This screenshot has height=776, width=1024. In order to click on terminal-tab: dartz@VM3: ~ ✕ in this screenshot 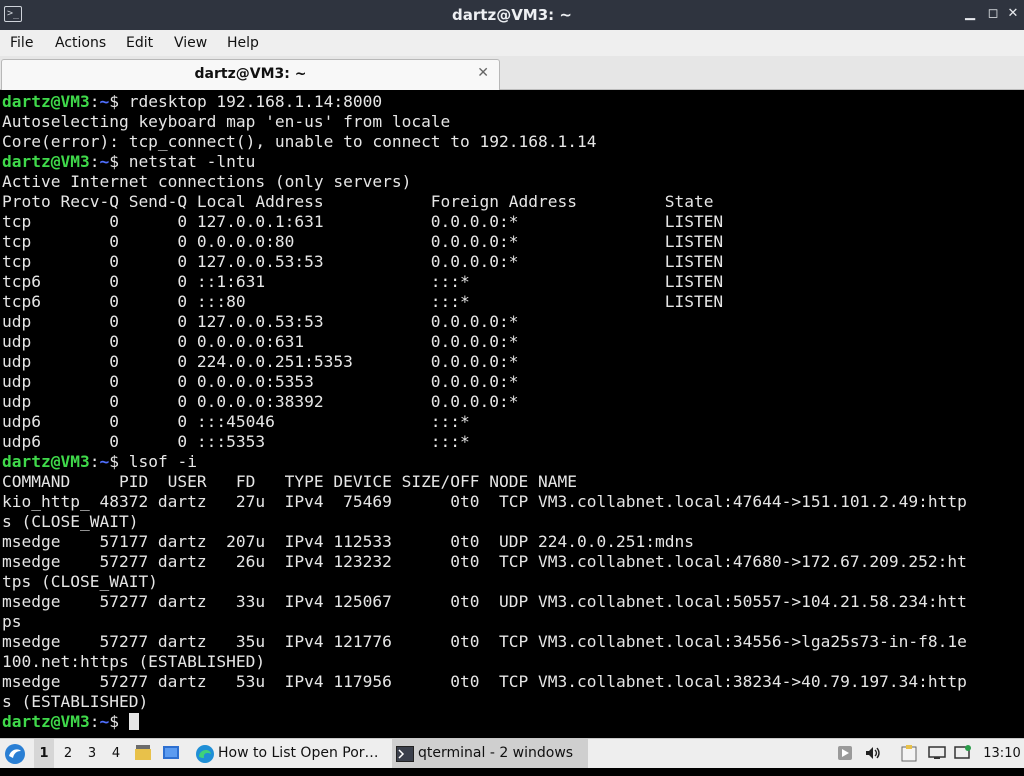, I will do `click(250, 74)`.